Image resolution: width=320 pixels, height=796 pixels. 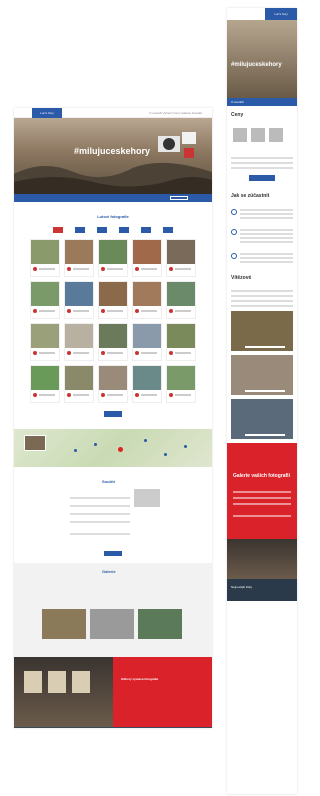 What do you see at coordinates (113, 414) in the screenshot?
I see `load-more-button` at bounding box center [113, 414].